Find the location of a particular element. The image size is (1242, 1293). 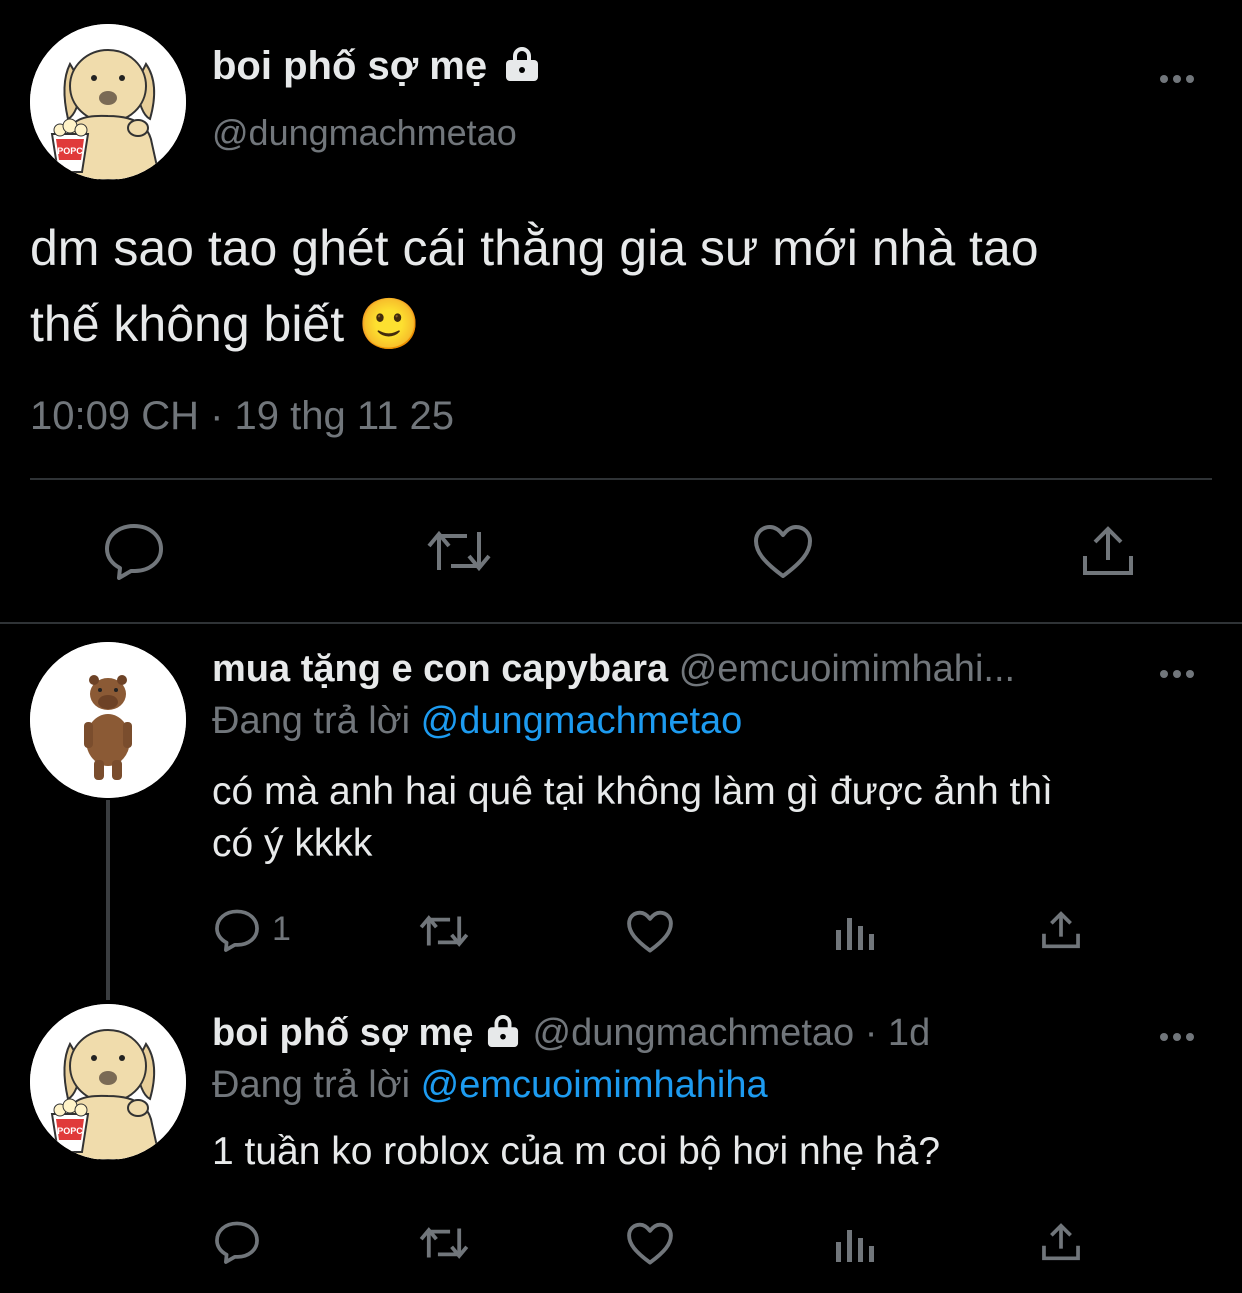

replying-to-line: Đang trả lời @dungmachmetao is located at coordinates (477, 721).